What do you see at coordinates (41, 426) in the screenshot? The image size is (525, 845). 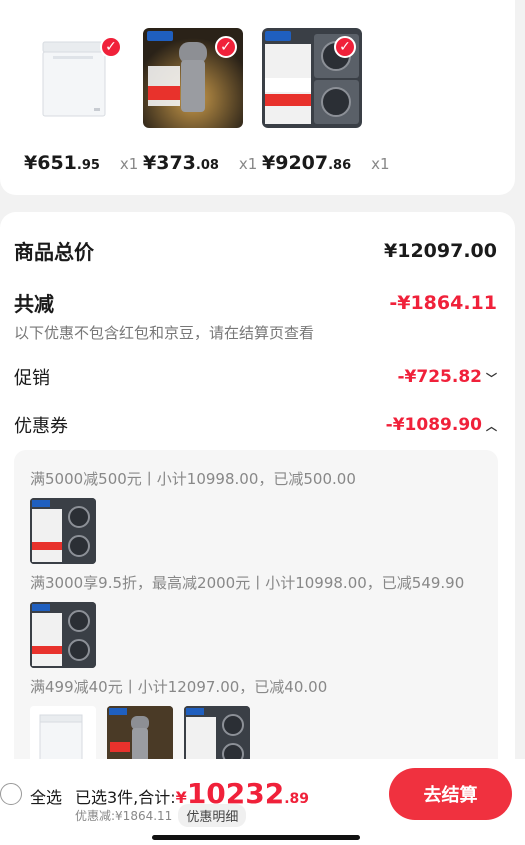 I see `coupon-label: 优惠券` at bounding box center [41, 426].